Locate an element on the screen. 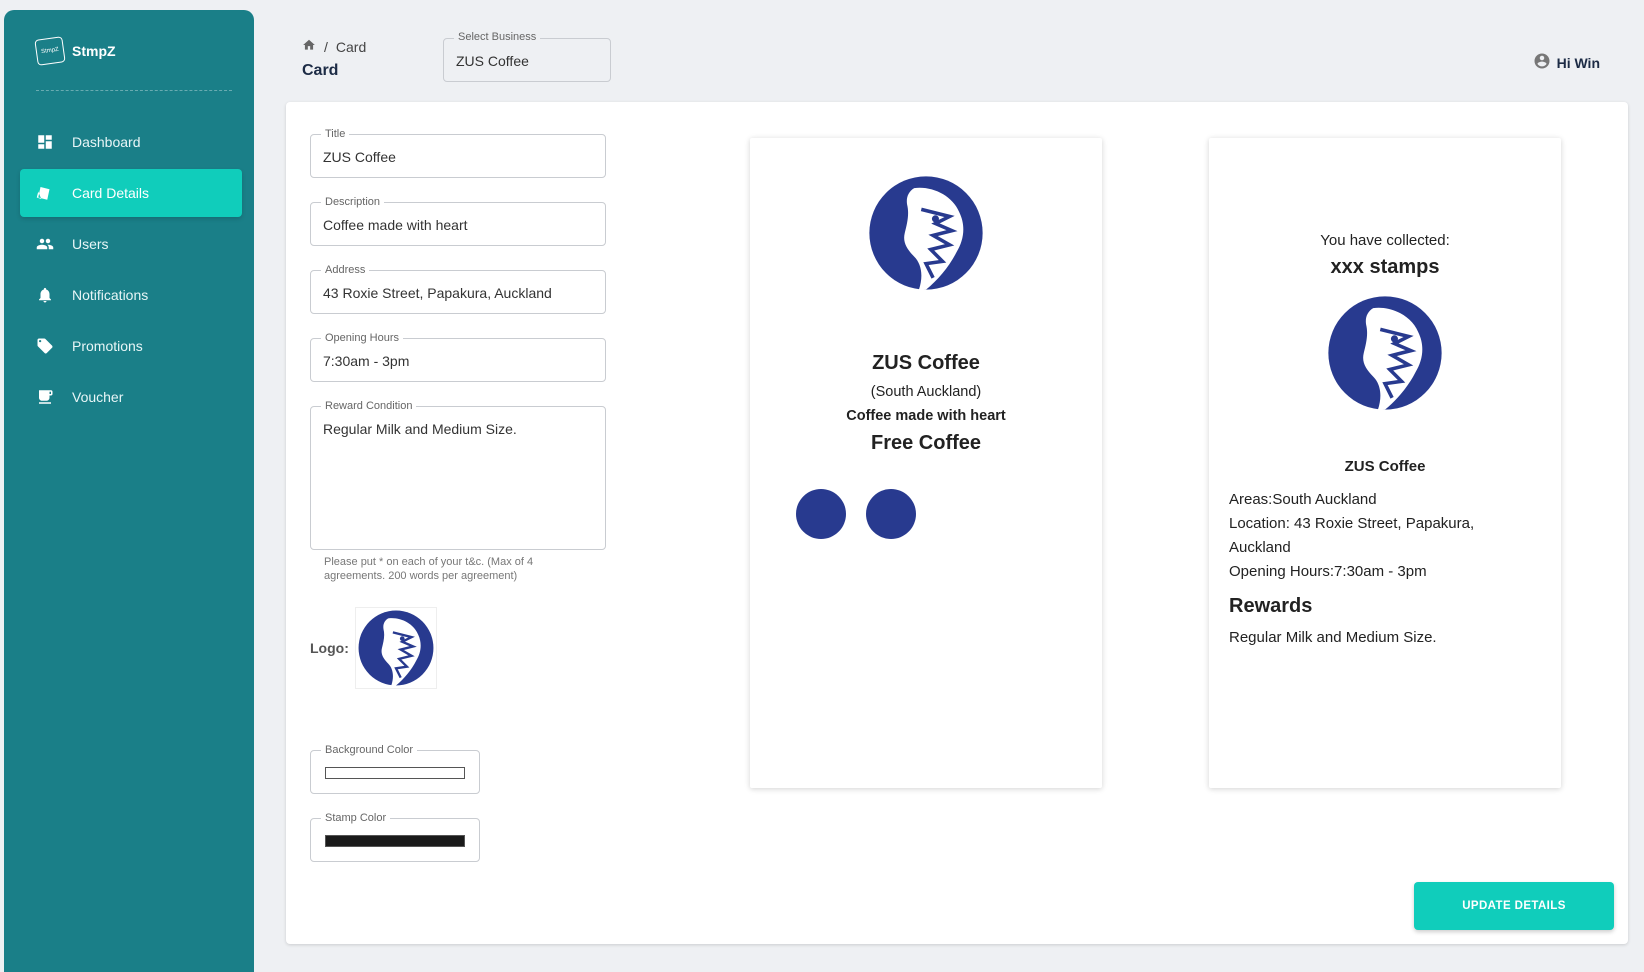  title-field: Title ZUS Coffee is located at coordinates (458, 152).